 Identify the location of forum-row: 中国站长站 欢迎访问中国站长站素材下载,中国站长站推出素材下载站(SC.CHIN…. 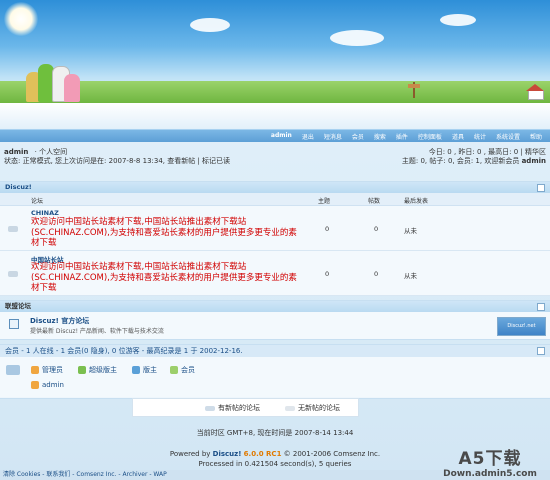
(275, 273).